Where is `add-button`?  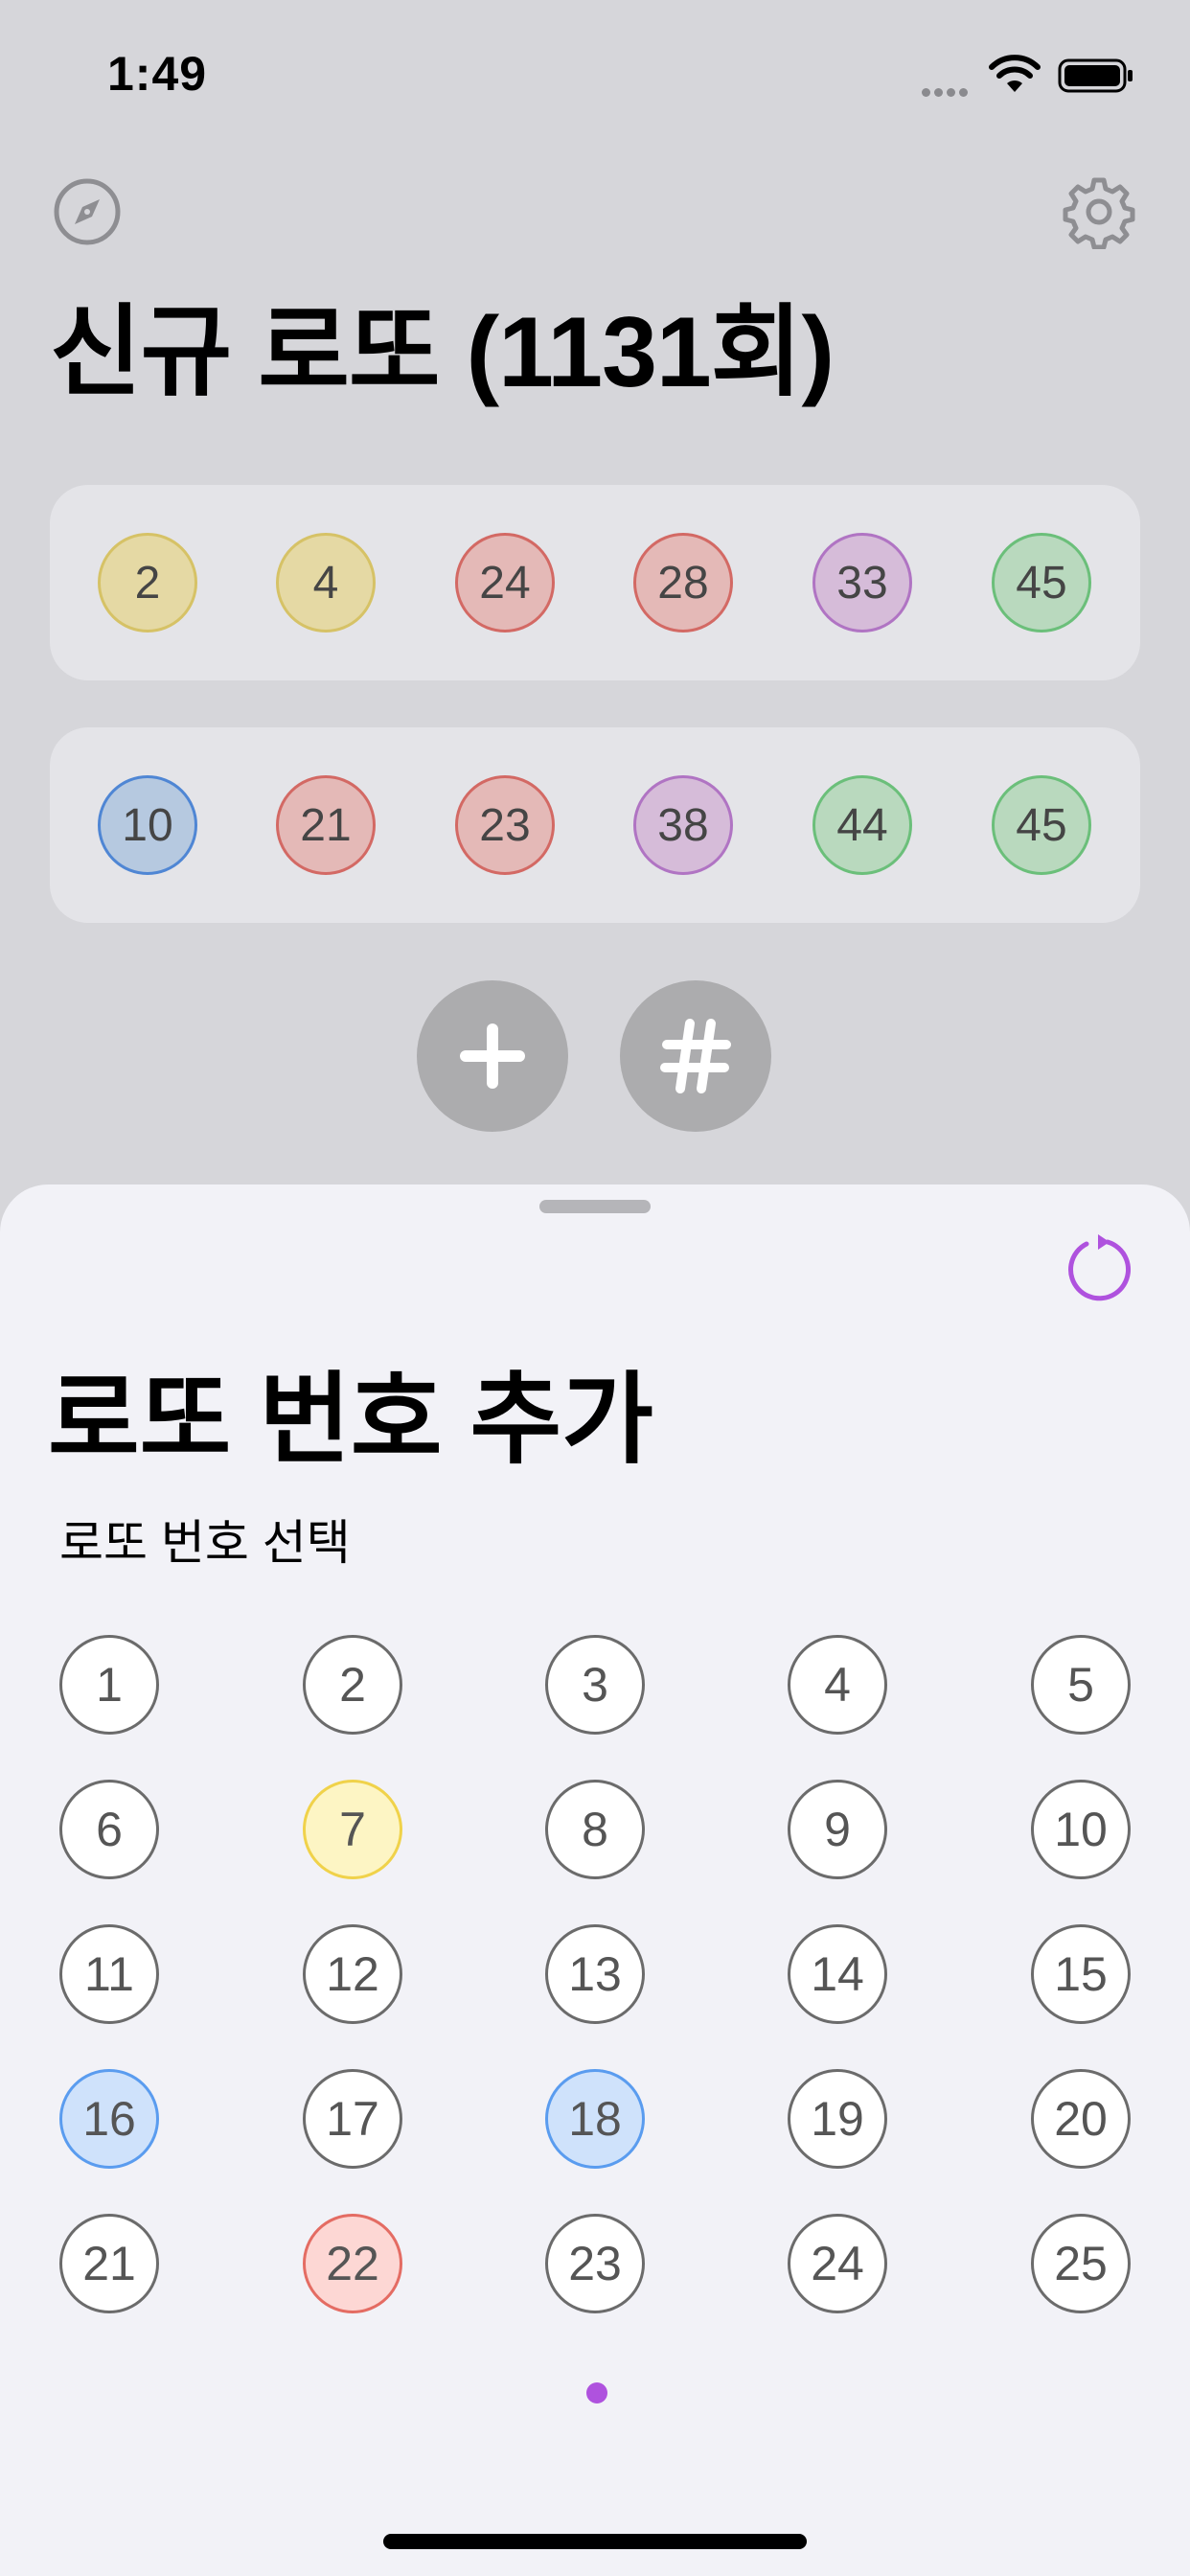 add-button is located at coordinates (493, 1056).